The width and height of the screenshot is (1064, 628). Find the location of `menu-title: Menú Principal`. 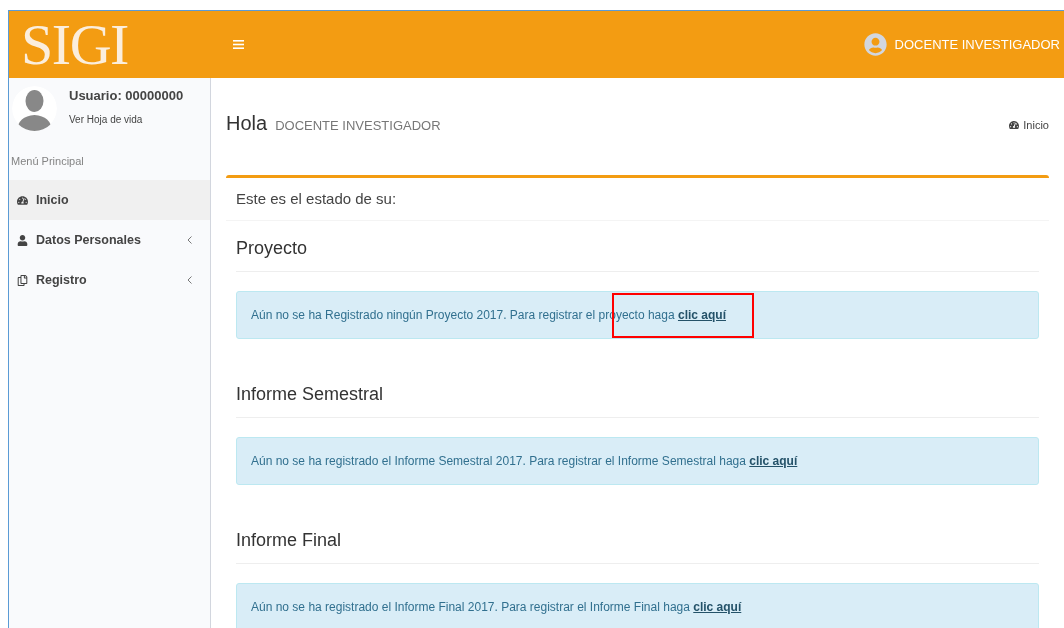

menu-title: Menú Principal is located at coordinates (47, 161).